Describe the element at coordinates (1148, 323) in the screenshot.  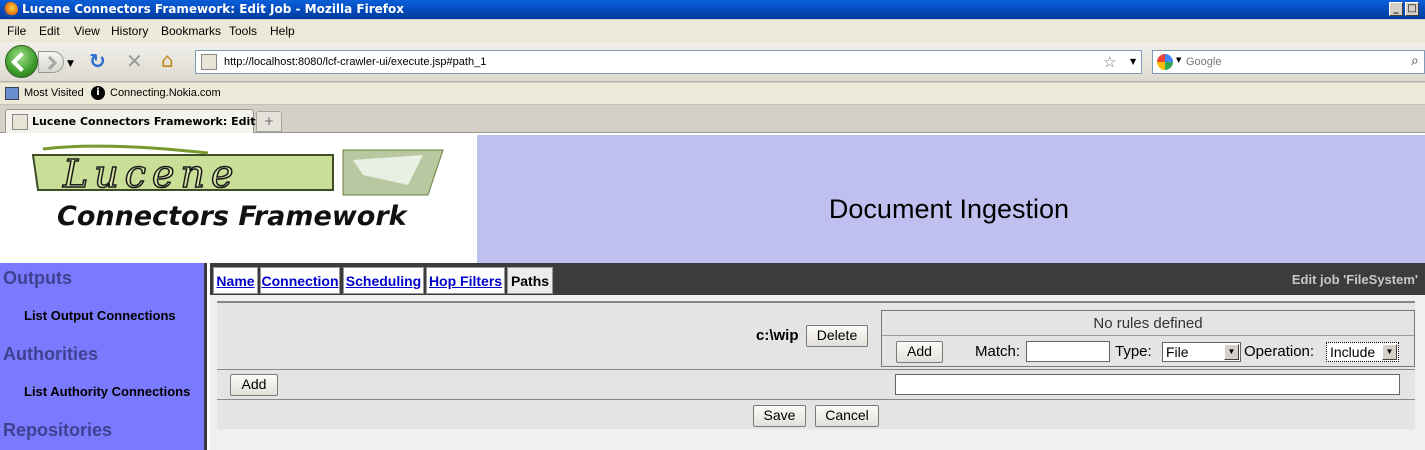
I see `no-rules-text: No rules defined` at that location.